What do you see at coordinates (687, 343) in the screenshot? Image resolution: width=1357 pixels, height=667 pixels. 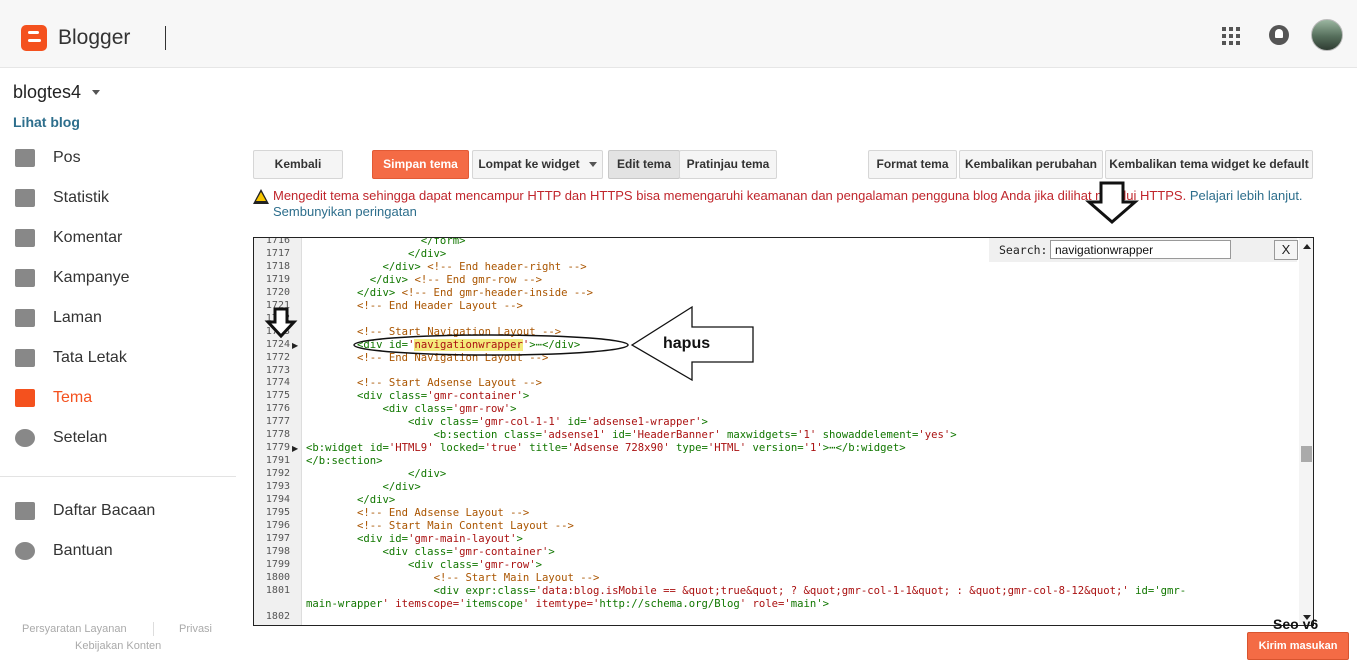 I see `annotation-label: hapus` at bounding box center [687, 343].